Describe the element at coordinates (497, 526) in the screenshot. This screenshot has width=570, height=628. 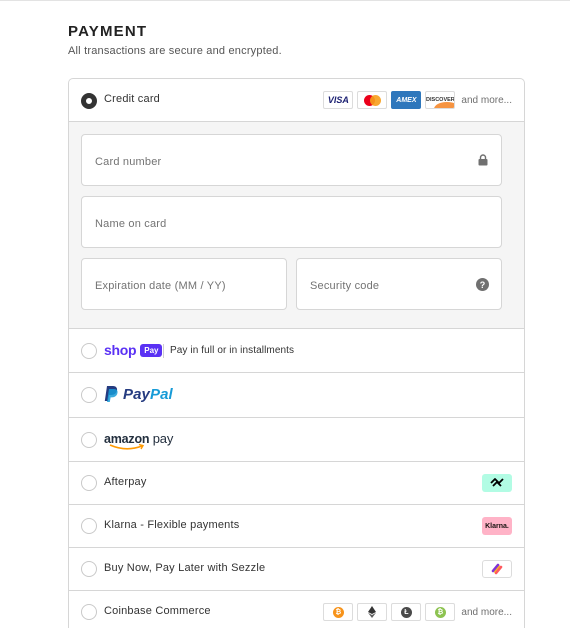
I see `klarna-logo: Klarna.` at that location.